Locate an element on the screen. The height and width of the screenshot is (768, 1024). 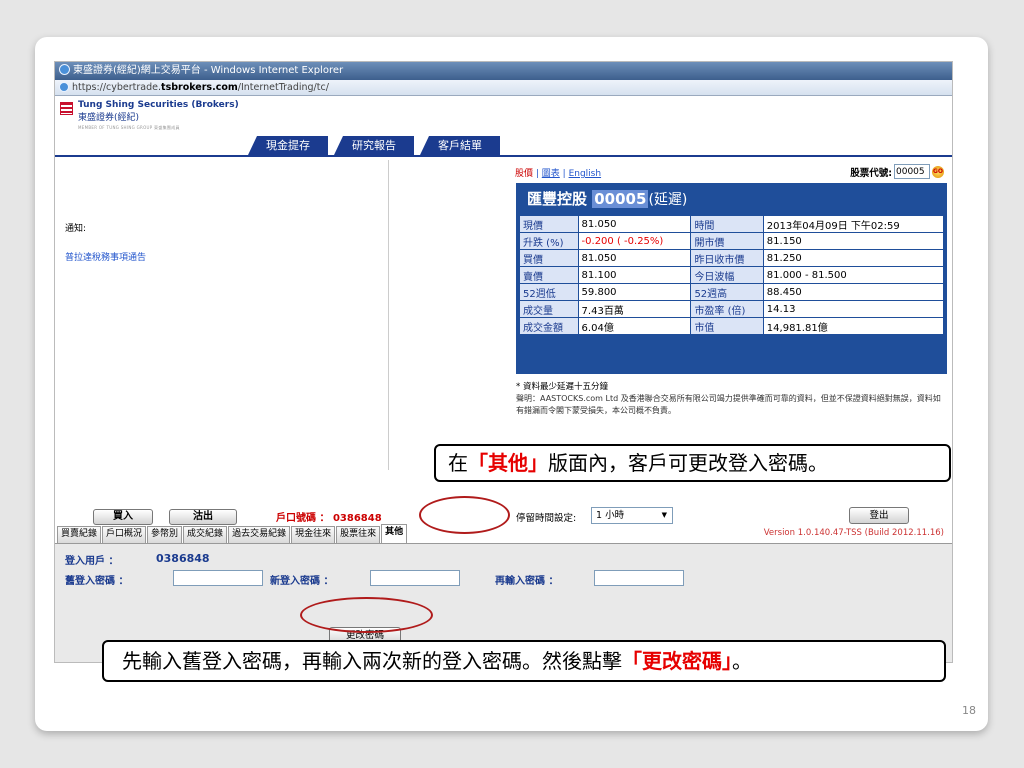
quote-row: 升跌 (%) -0.200 ( -0.25%) 開市價 81.150 is located at coordinates (732, 241).